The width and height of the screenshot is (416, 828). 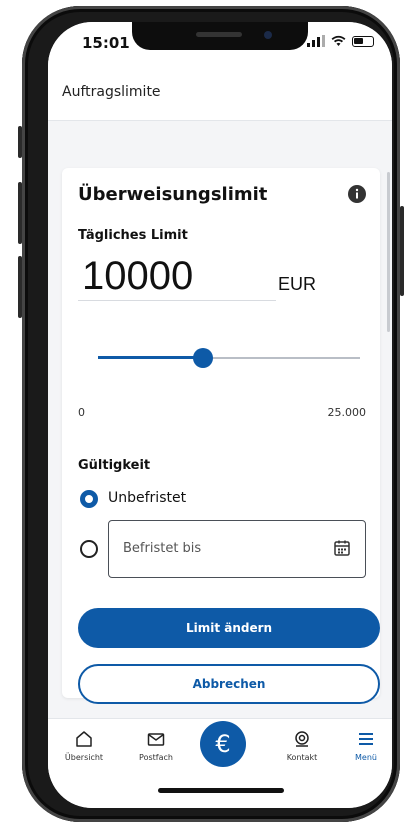 I want to click on mute-switch, so click(x=20, y=142).